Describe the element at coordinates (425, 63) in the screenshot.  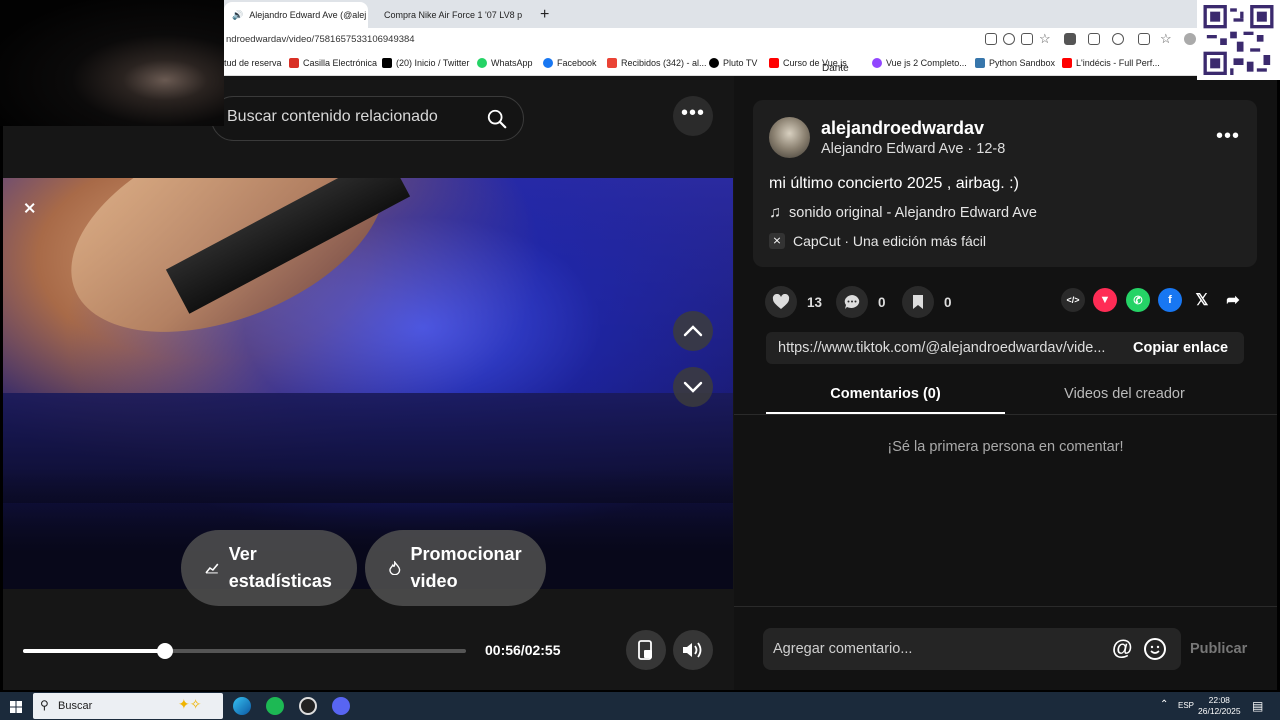
I see `bookmark: (20) Inicio / Twitter` at that location.